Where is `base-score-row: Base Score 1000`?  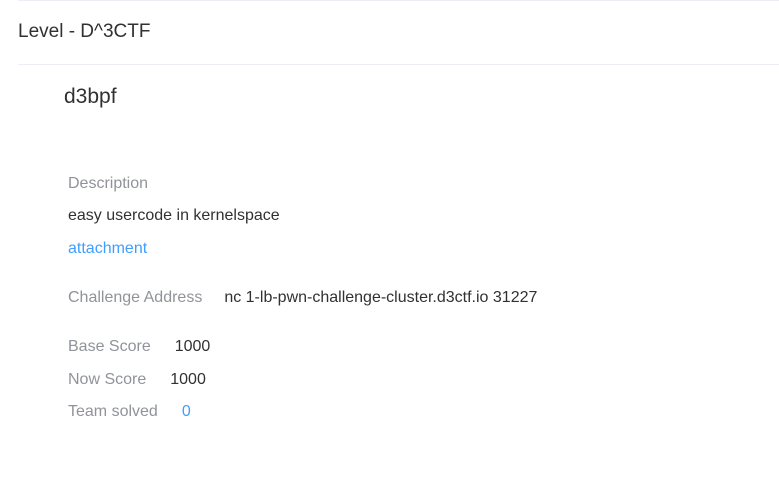
base-score-row: Base Score 1000 is located at coordinates (139, 347).